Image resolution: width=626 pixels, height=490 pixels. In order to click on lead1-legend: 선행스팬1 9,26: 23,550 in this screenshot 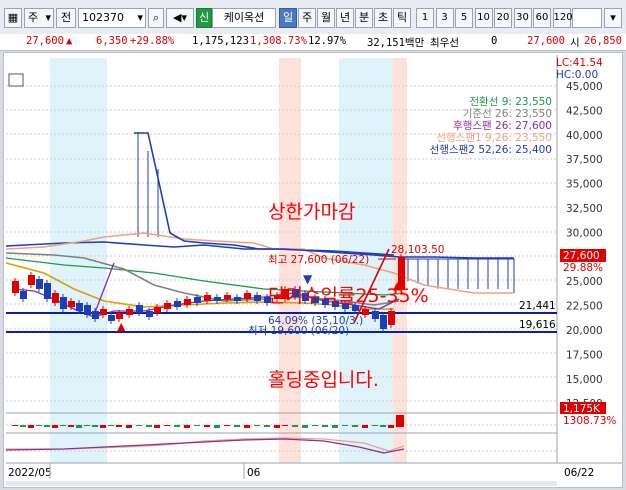, I will do `click(494, 138)`.